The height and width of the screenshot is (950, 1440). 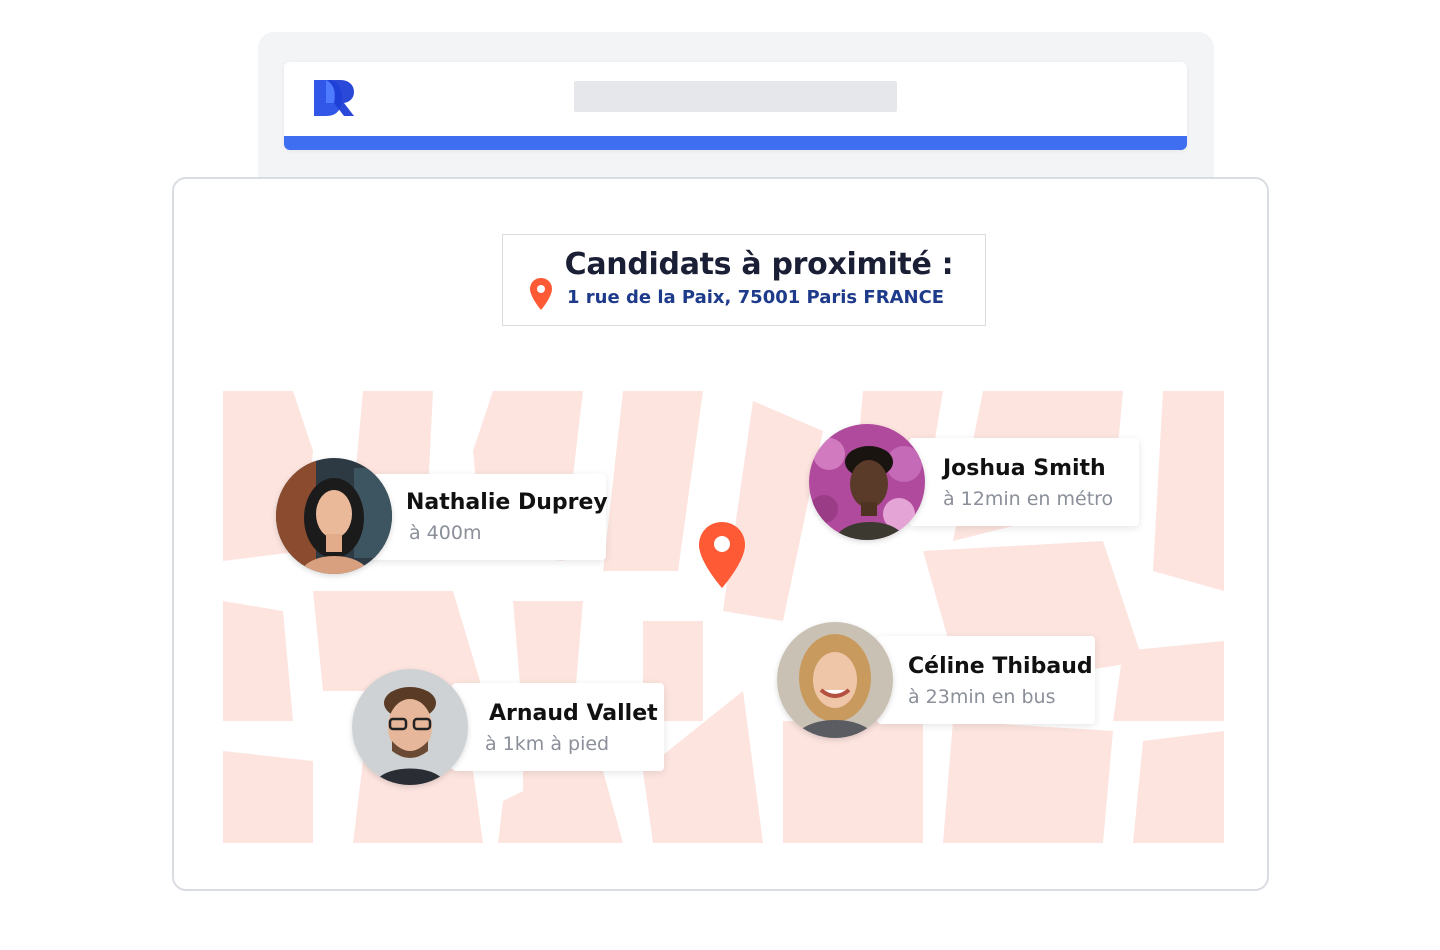 What do you see at coordinates (334, 98) in the screenshot?
I see `dr-logo-icon` at bounding box center [334, 98].